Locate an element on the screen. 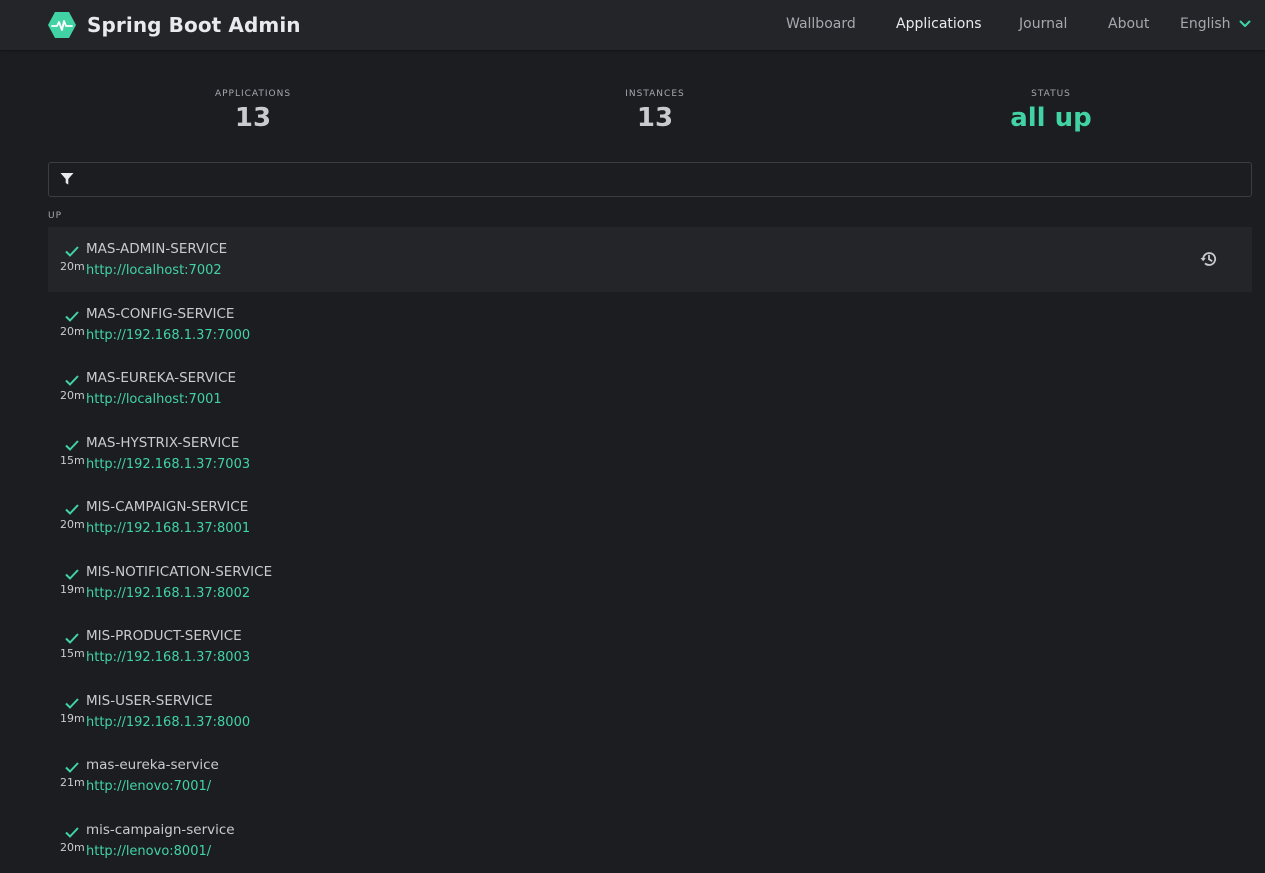  application-name: MAS-HYSTRIX-SERVICE is located at coordinates (163, 442).